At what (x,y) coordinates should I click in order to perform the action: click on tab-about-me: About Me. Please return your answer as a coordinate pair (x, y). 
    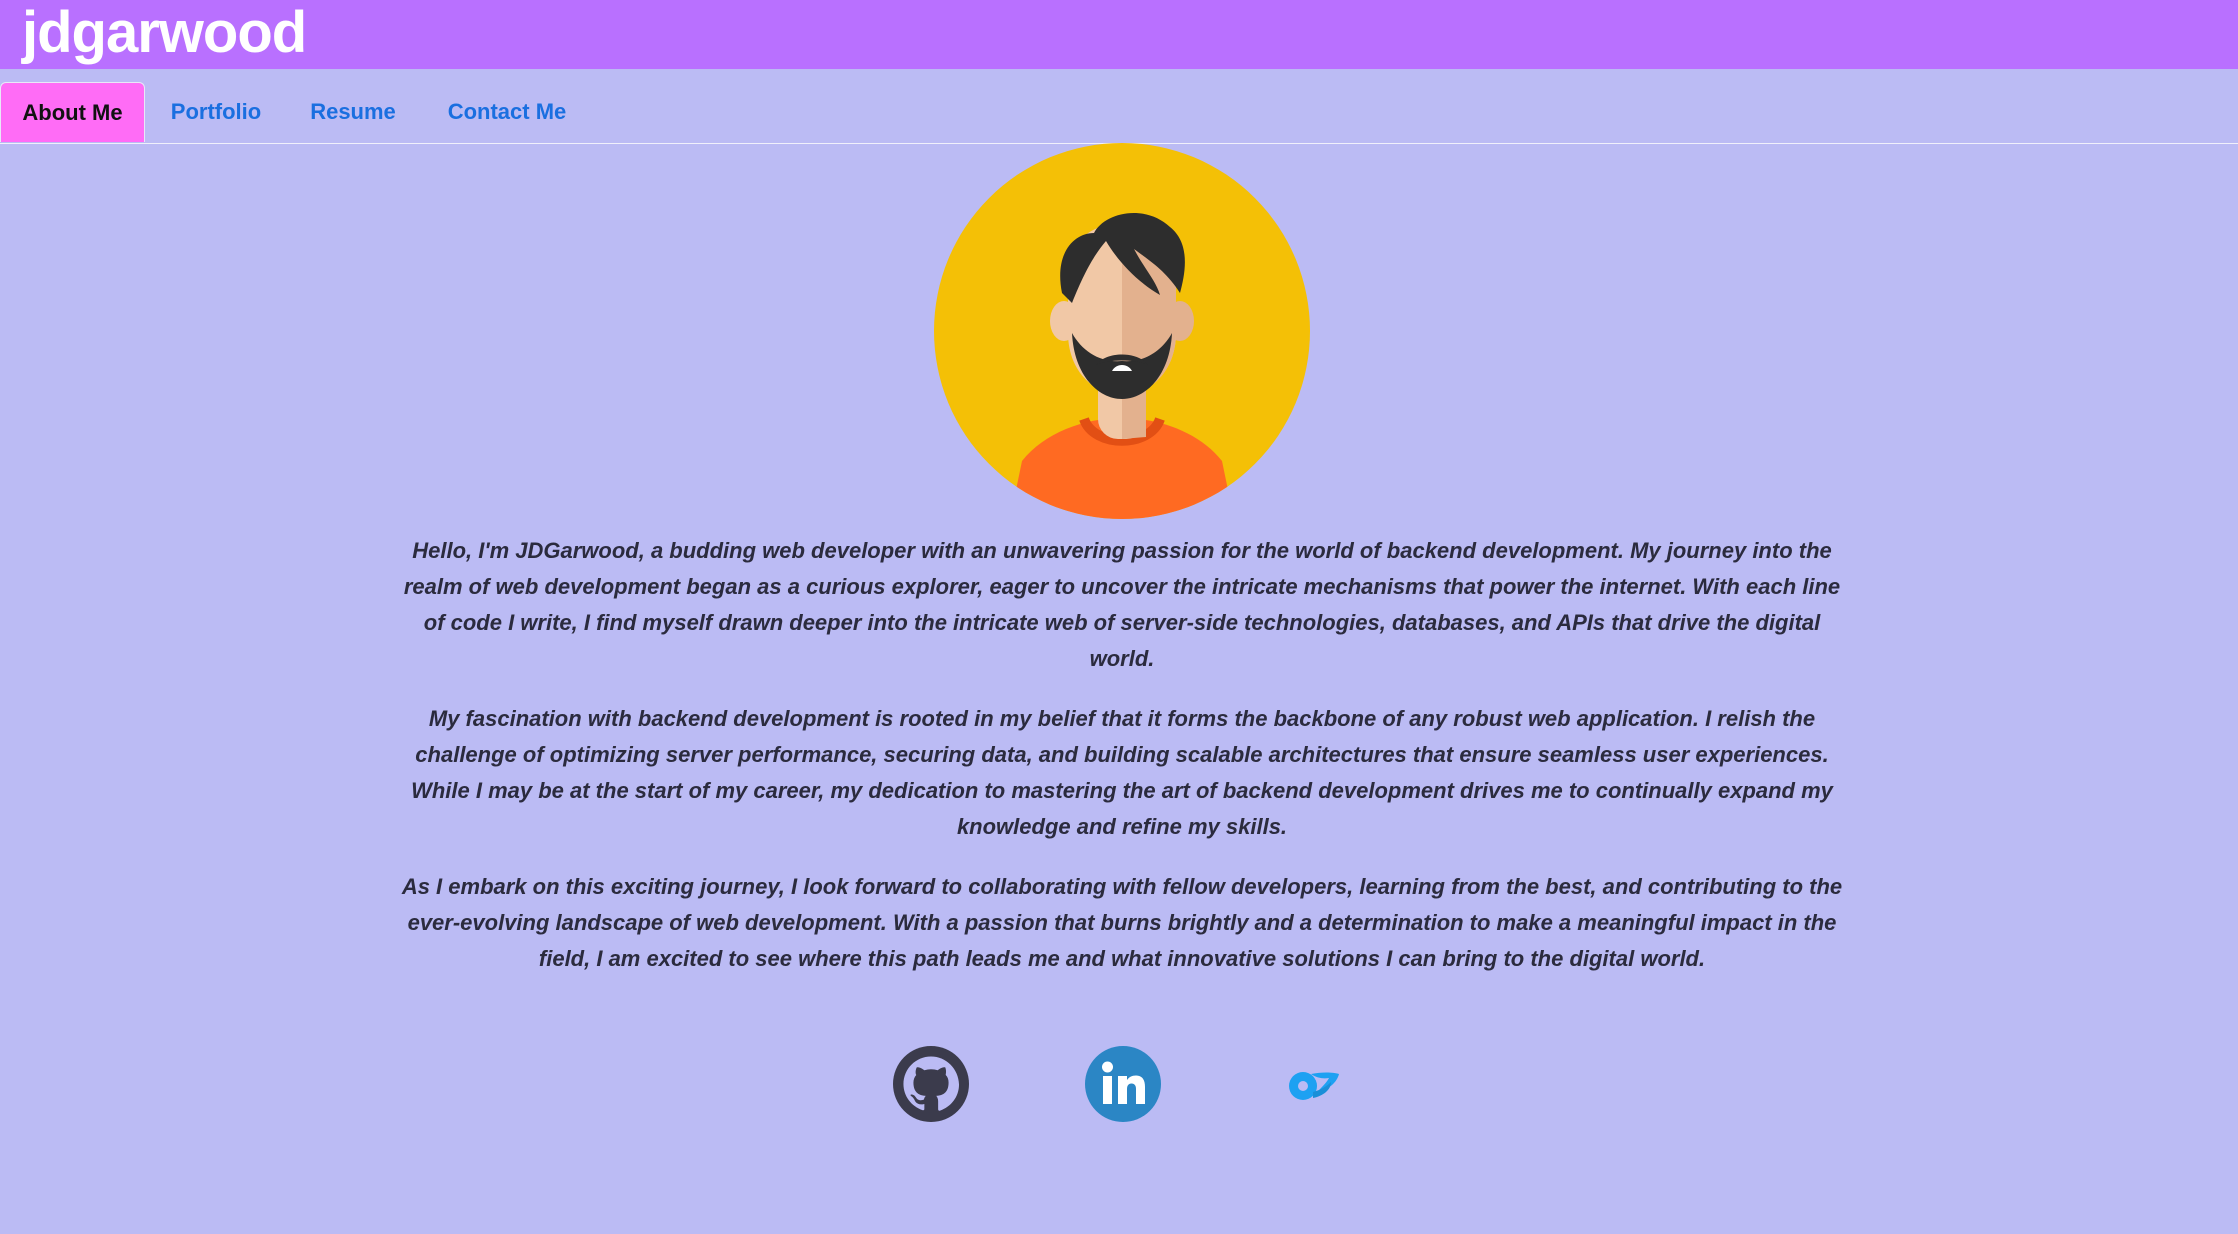
    Looking at the image, I should click on (72, 112).